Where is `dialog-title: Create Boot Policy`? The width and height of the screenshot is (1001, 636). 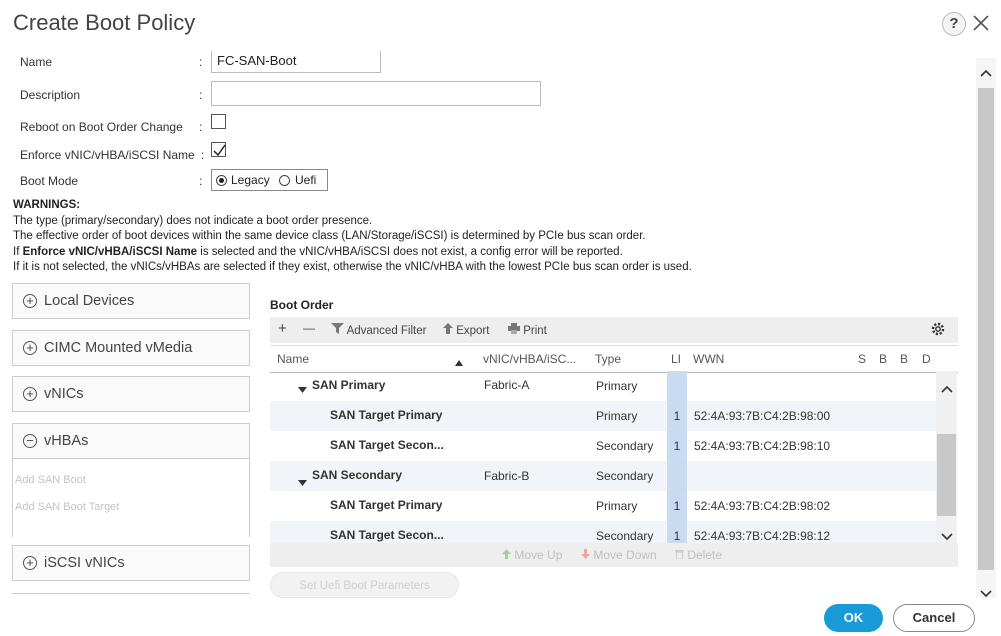
dialog-title: Create Boot Policy is located at coordinates (104, 22).